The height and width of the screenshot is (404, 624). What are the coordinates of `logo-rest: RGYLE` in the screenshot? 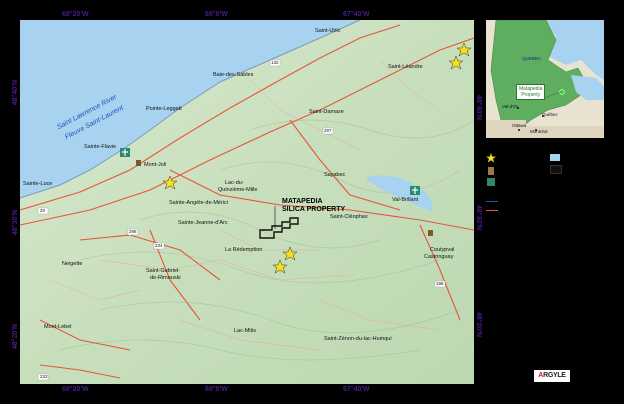 It's located at (554, 375).